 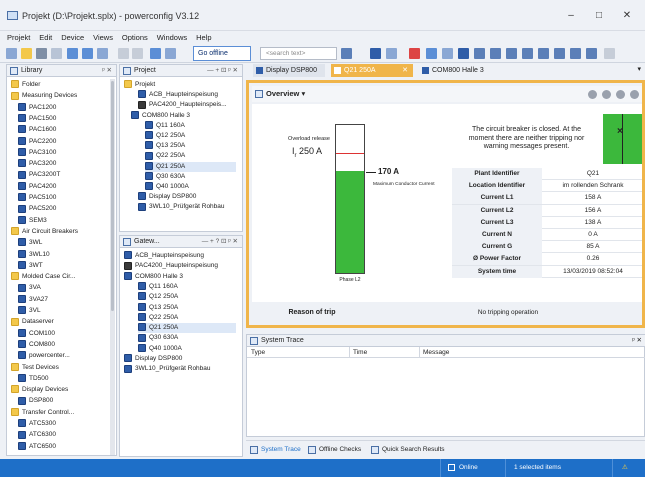 I want to click on layout-4-icon, so click(x=527, y=53).